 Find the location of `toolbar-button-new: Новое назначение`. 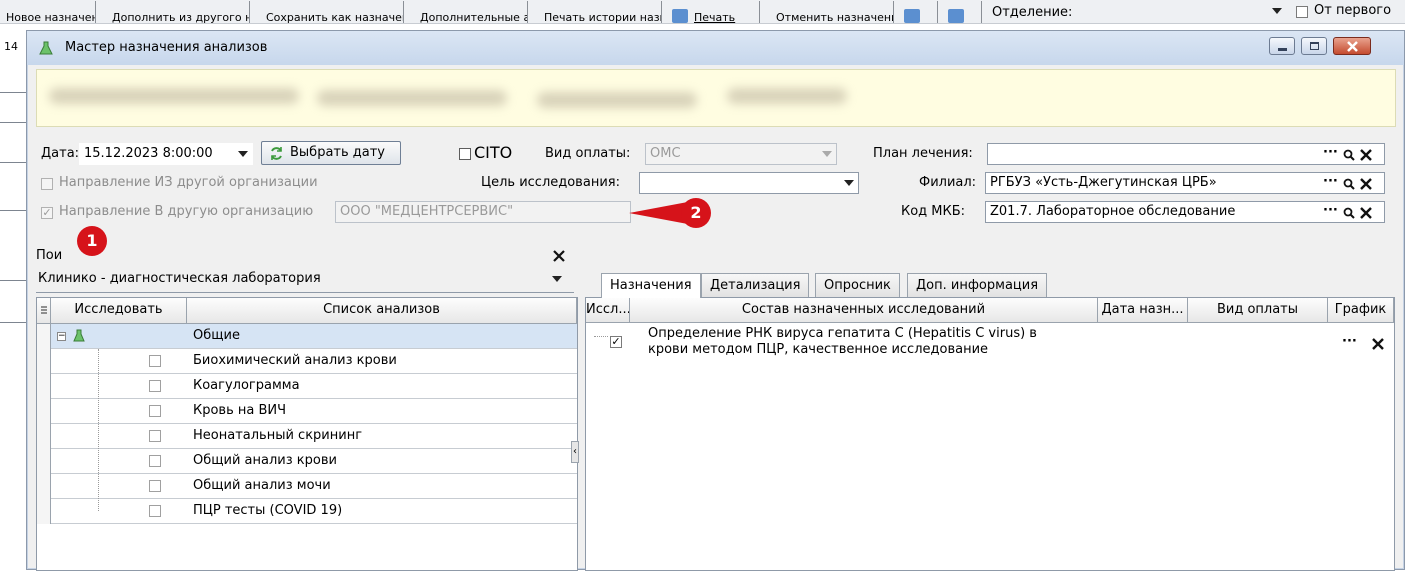

toolbar-button-new: Новое назначение is located at coordinates (48, 12).